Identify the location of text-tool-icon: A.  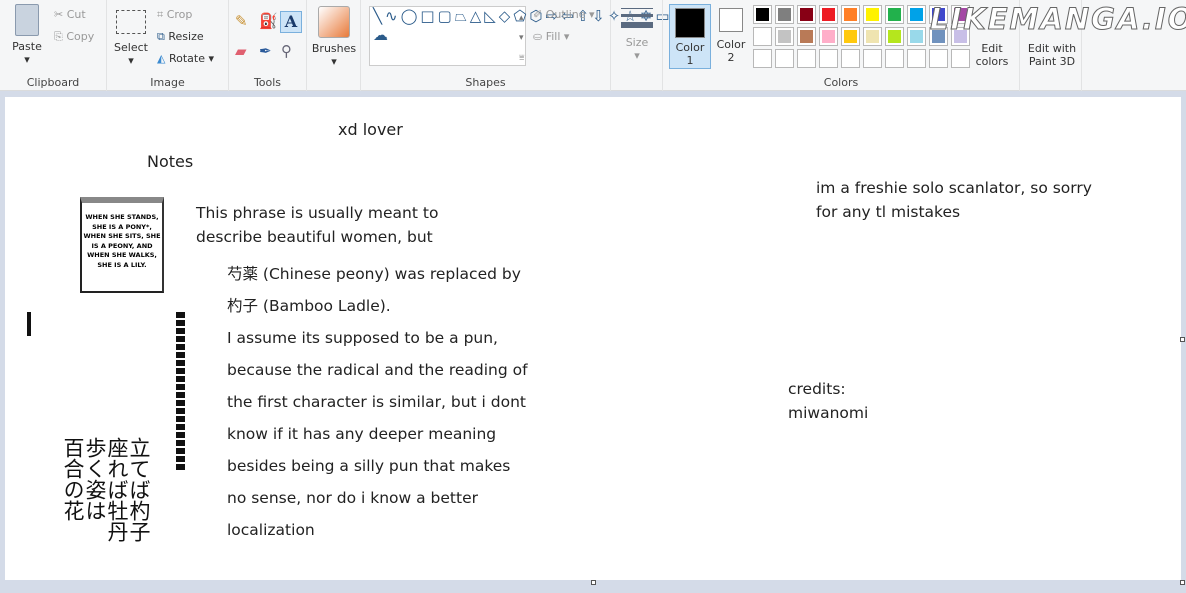
(291, 22).